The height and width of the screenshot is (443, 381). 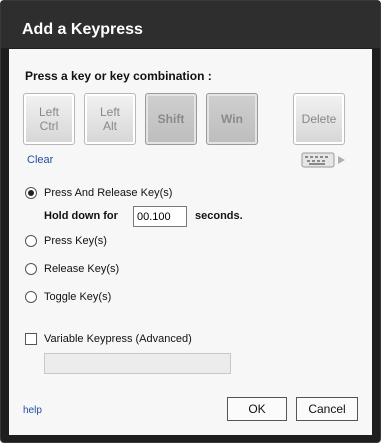 I want to click on key-win: Win, so click(x=232, y=119).